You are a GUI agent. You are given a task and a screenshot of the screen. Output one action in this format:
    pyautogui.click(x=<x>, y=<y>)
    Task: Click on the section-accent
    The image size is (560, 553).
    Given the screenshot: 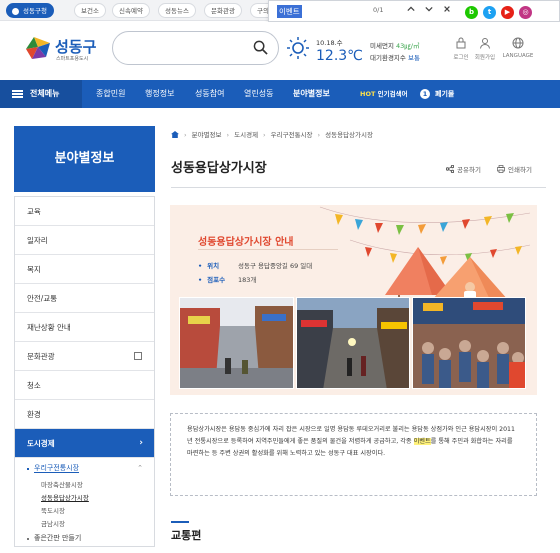 What is the action you would take?
    pyautogui.click(x=180, y=522)
    